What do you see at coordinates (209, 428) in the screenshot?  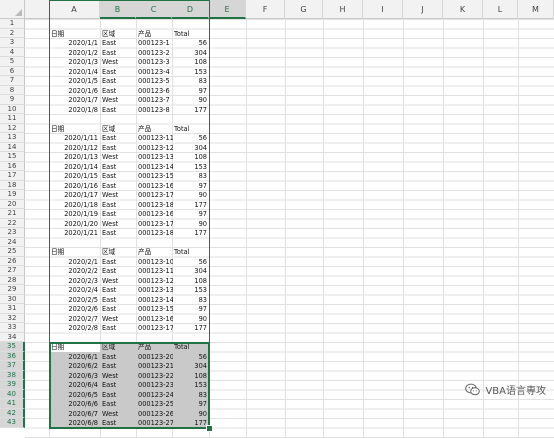 I see `fill-handle` at bounding box center [209, 428].